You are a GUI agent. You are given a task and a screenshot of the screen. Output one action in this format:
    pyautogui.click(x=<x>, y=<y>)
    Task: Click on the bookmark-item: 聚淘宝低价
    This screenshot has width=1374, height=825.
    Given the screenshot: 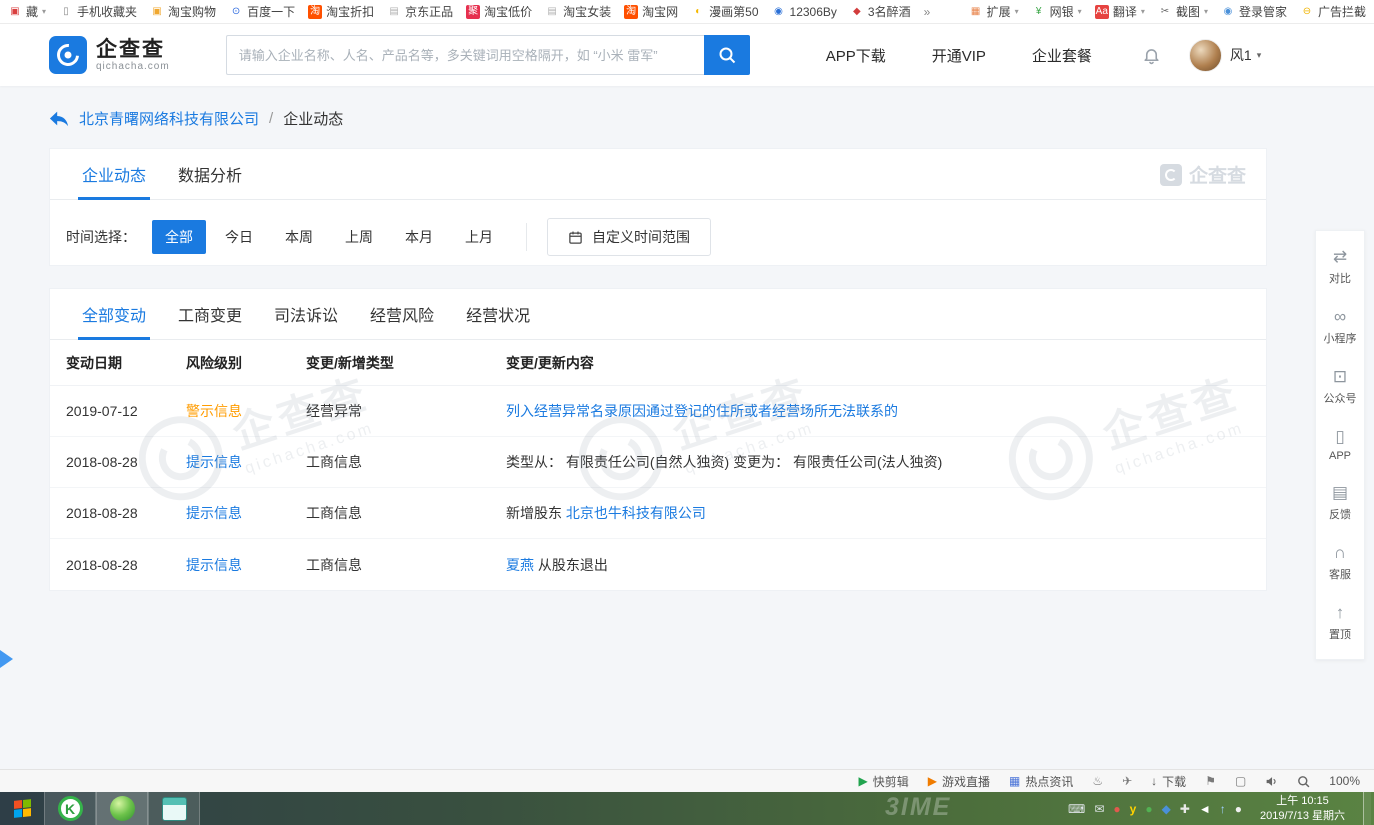 What is the action you would take?
    pyautogui.click(x=499, y=11)
    